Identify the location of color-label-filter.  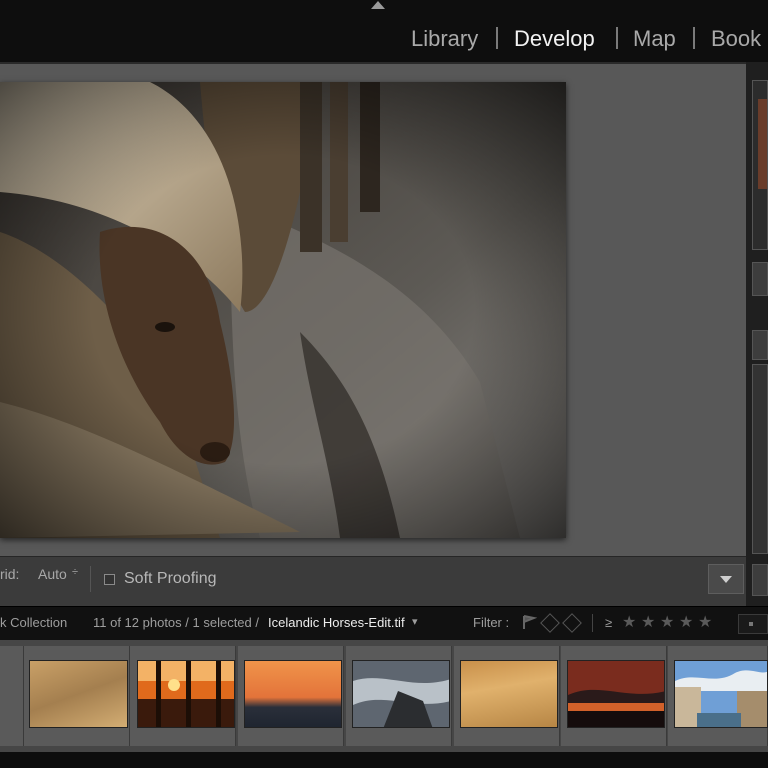
(753, 624).